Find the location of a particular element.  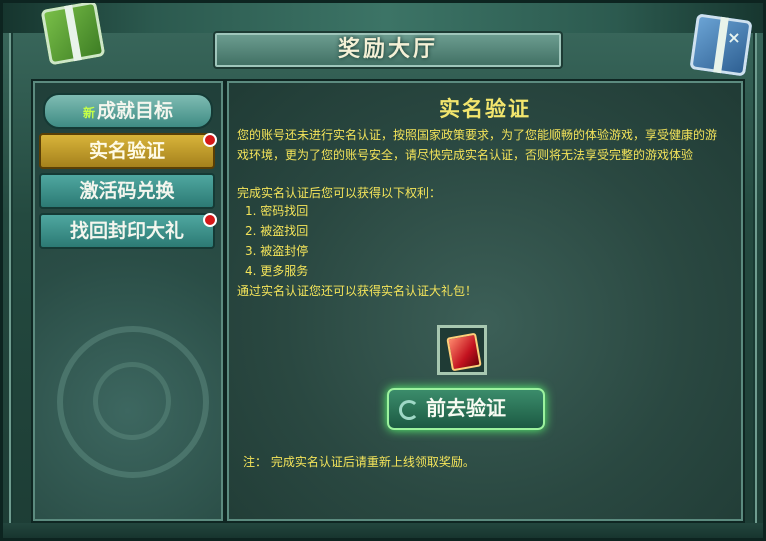

sidebar-item-label: 实名验证 is located at coordinates (126, 151).